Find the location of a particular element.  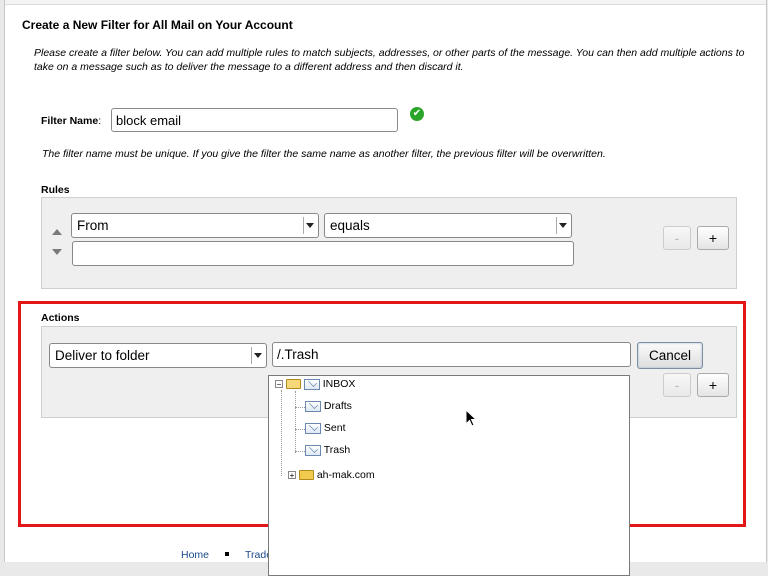

tree-node-account: + ah-mak.com is located at coordinates (331, 475).